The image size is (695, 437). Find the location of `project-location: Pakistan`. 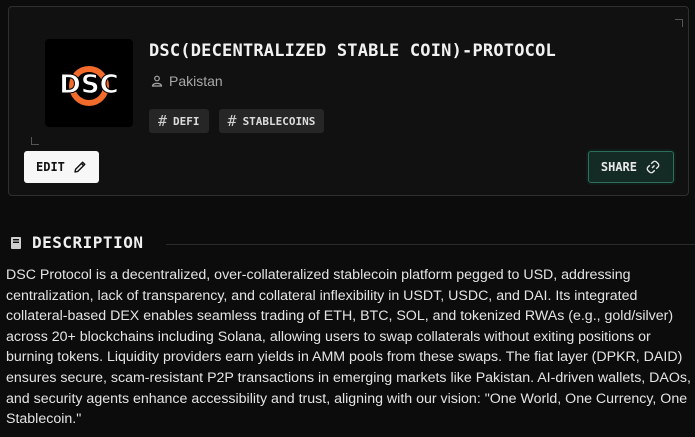

project-location: Pakistan is located at coordinates (187, 81).